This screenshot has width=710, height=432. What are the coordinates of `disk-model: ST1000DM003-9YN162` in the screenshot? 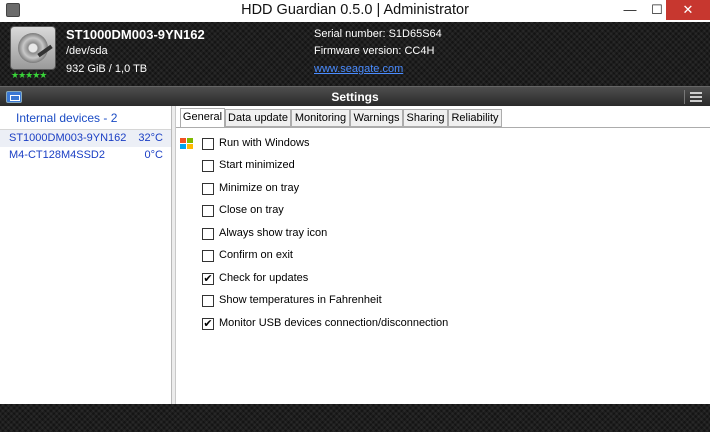 It's located at (135, 34).